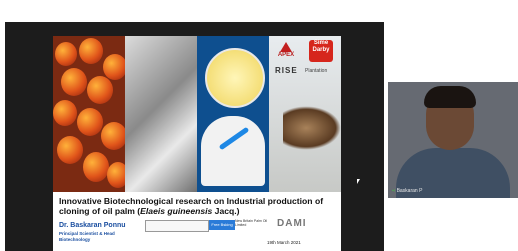 The width and height of the screenshot is (518, 251). What do you see at coordinates (453, 140) in the screenshot?
I see `participant-video-tile: ▪ı Baskaran P` at bounding box center [453, 140].